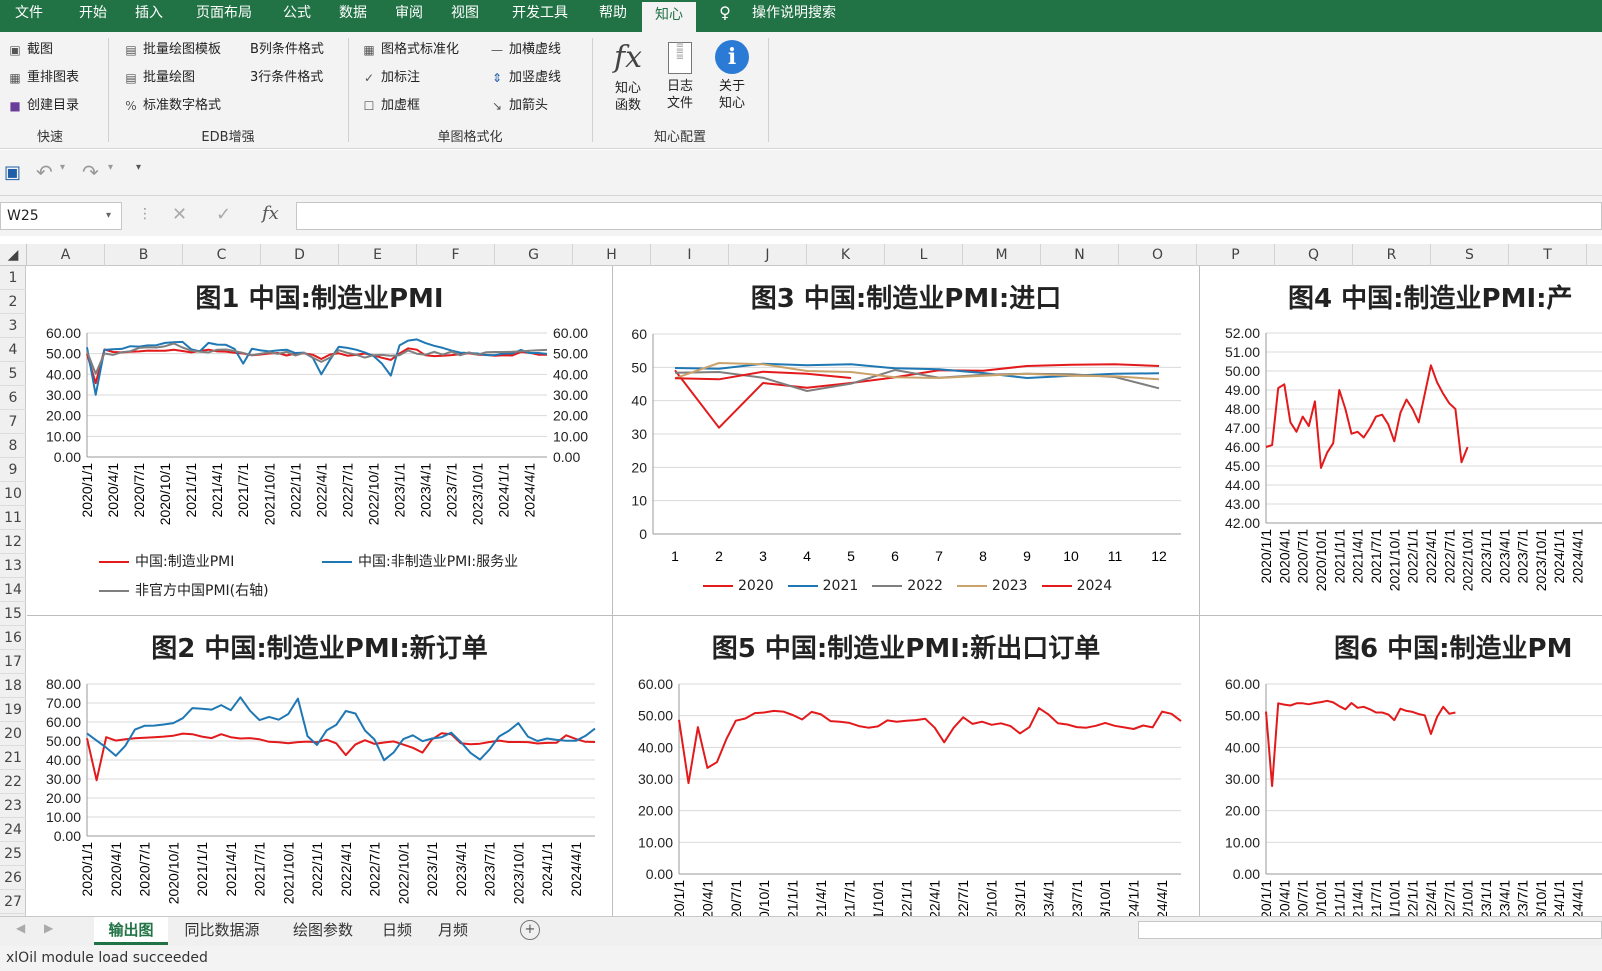  I want to click on b-col-format-button: B列条件格式, so click(287, 50).